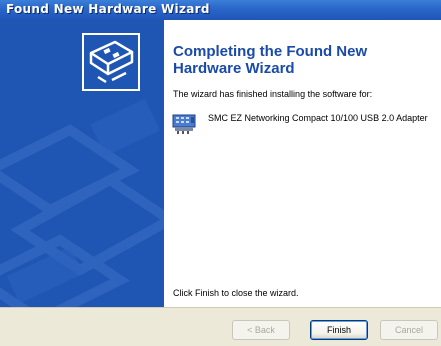 The image size is (441, 346). Describe the element at coordinates (184, 124) in the screenshot. I see `network-adapter-icon` at that location.